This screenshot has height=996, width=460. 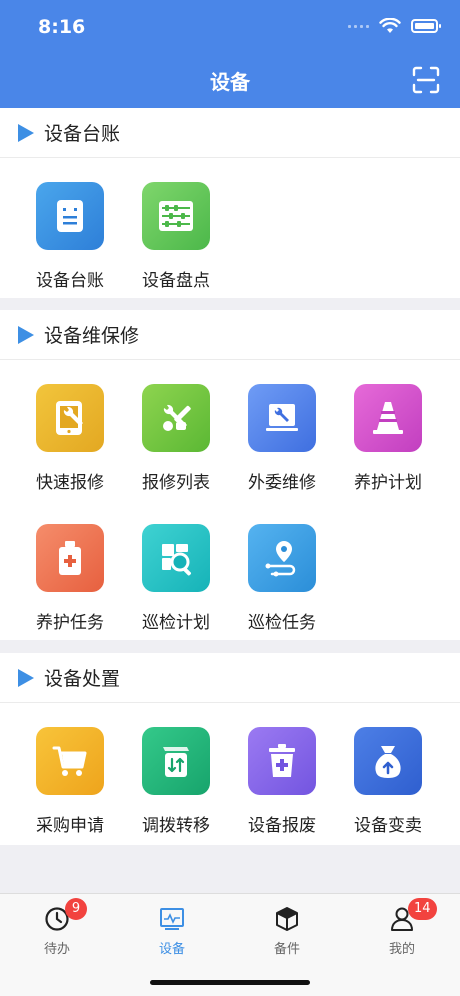 What do you see at coordinates (287, 919) in the screenshot?
I see `cube-icon` at bounding box center [287, 919].